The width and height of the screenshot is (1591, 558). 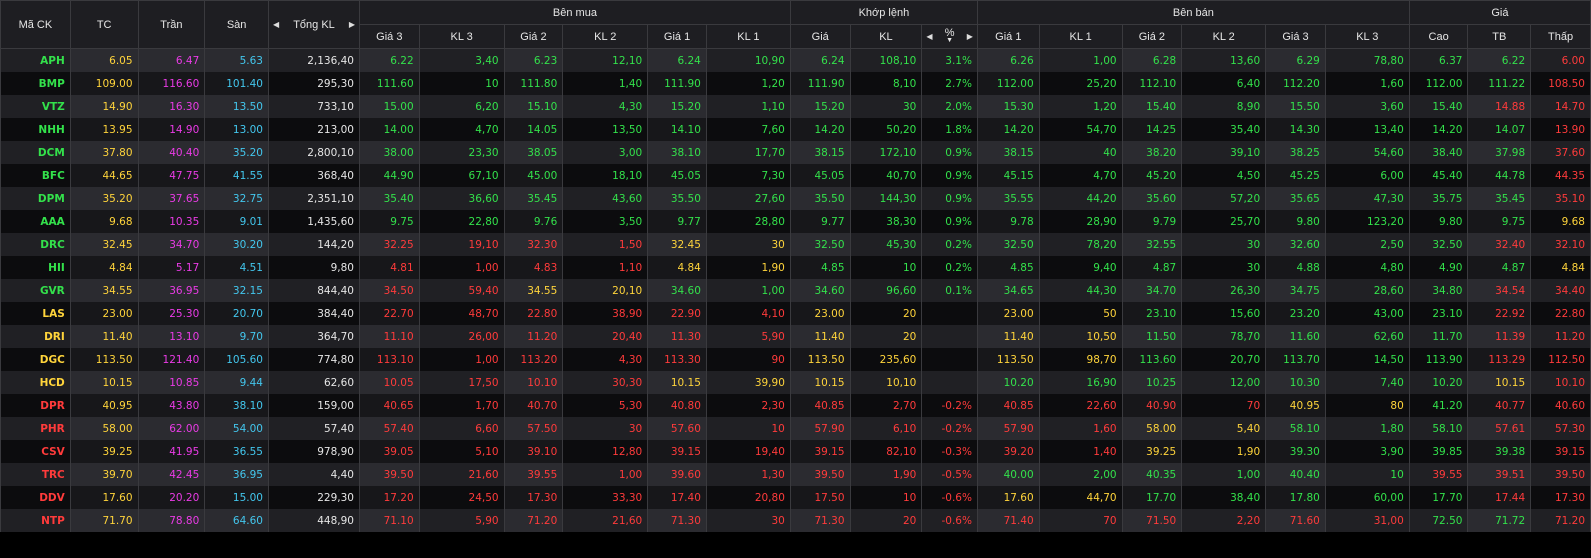 What do you see at coordinates (1152, 152) in the screenshot?
I see `ask-cell-2: 38.20` at bounding box center [1152, 152].